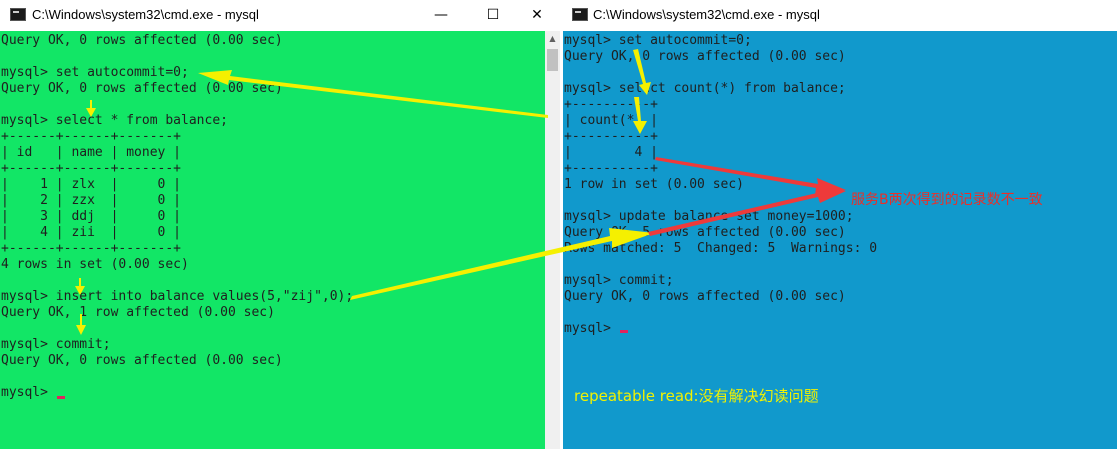  What do you see at coordinates (721, 248) in the screenshot?
I see `console-line: Rows matched: 5 Changed: 5 Warnings: 0` at bounding box center [721, 248].